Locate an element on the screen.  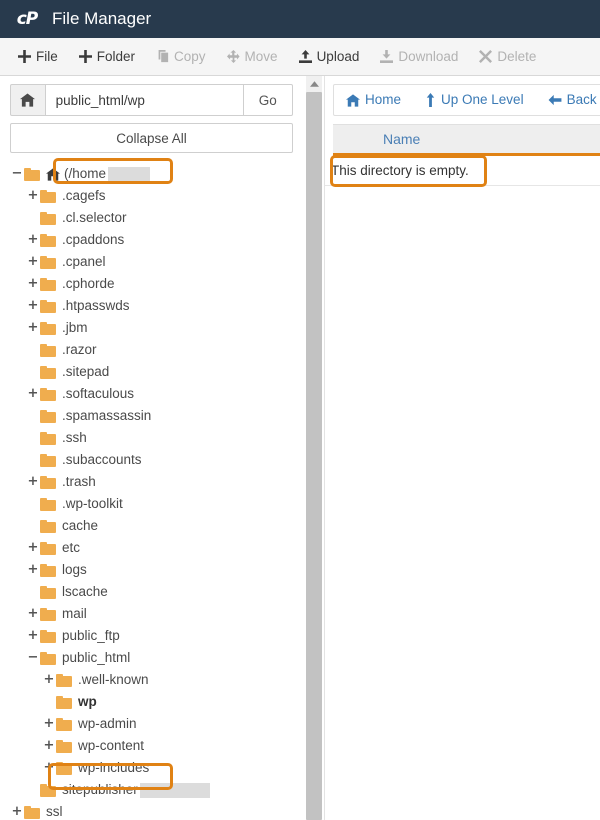
path-bar: Go is located at coordinates (151, 100).